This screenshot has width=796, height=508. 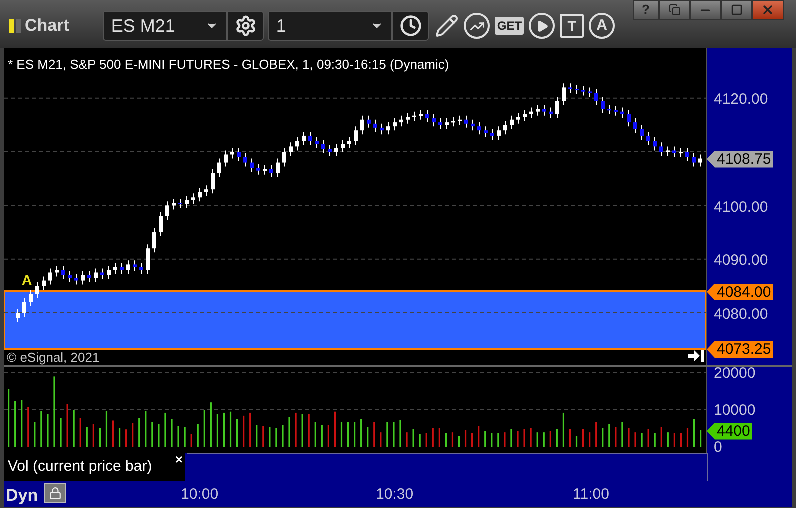 What do you see at coordinates (22, 495) in the screenshot?
I see `dynamic-mode-button: Dyn` at bounding box center [22, 495].